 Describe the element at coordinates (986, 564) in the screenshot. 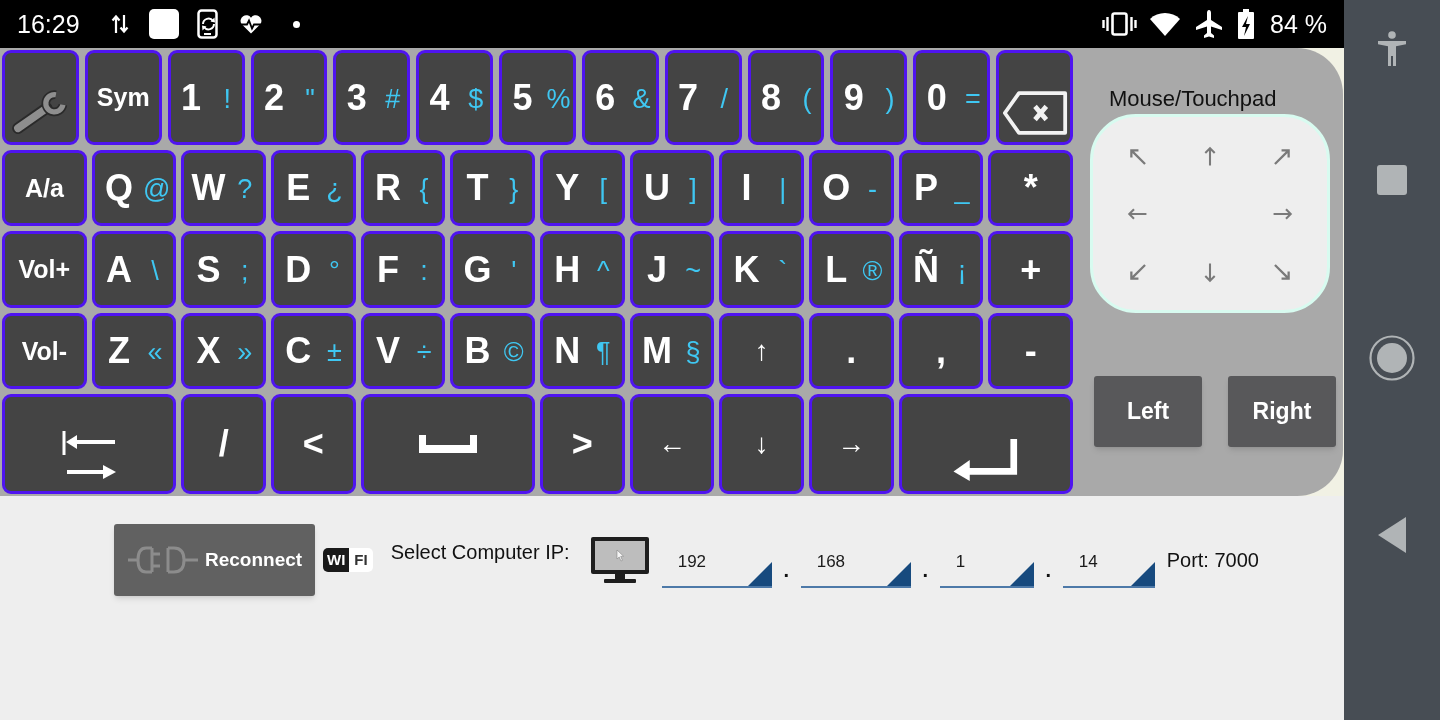

I see `ip-field: 1` at that location.